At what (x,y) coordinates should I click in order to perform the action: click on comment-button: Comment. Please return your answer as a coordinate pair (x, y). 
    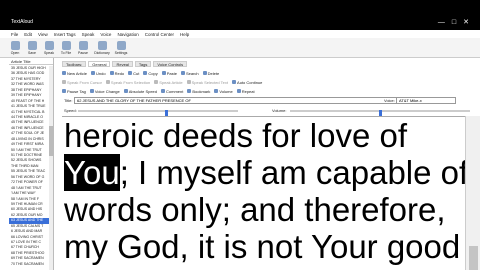
    Looking at the image, I should click on (172, 91).